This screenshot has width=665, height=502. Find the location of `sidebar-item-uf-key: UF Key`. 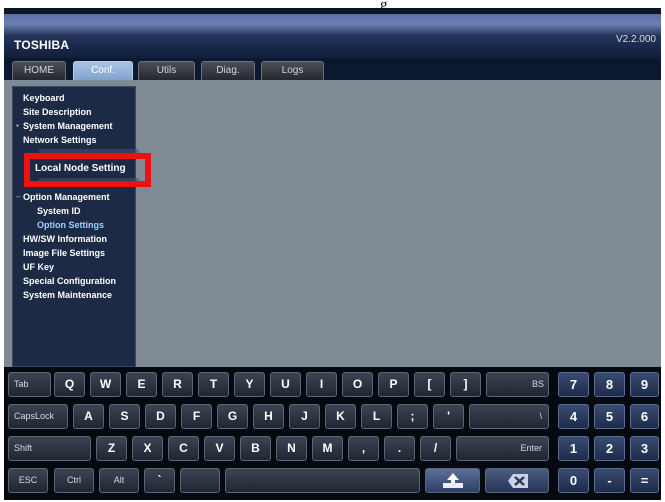

sidebar-item-uf-key: UF Key is located at coordinates (38, 267).